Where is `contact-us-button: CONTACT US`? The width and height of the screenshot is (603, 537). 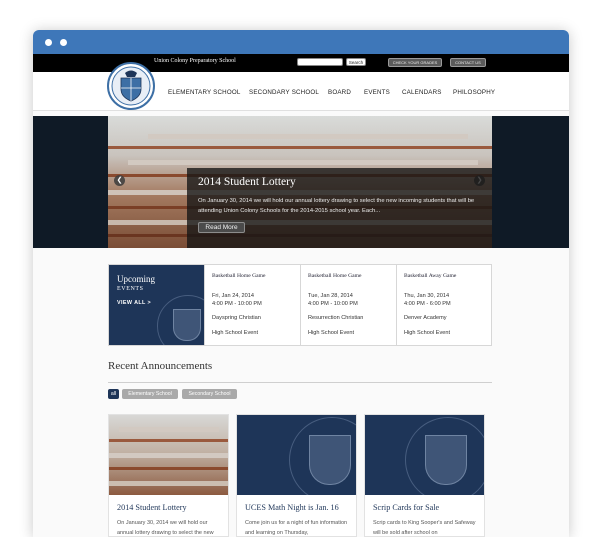 contact-us-button: CONTACT US is located at coordinates (468, 62).